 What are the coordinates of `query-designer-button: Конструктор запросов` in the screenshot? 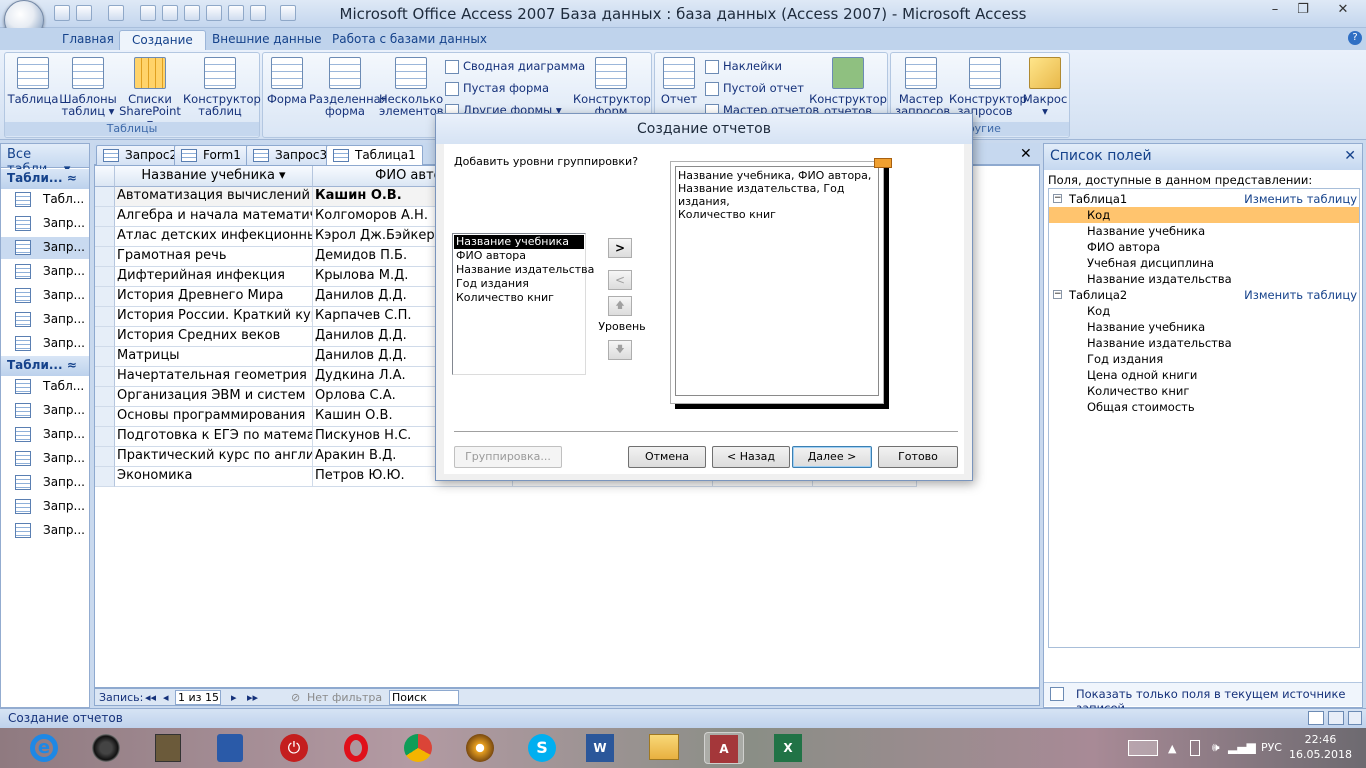 It's located at (988, 87).